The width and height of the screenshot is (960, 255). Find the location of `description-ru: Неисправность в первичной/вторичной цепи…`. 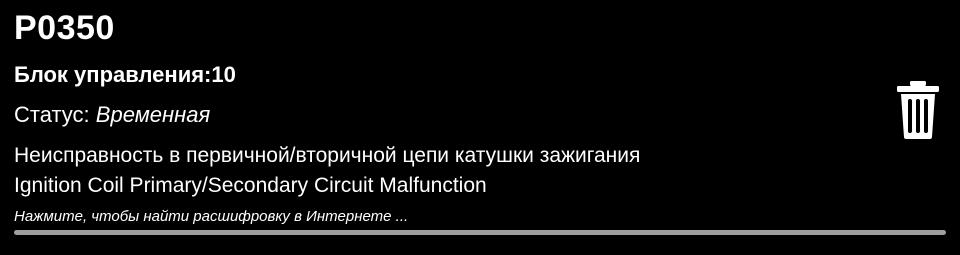

description-ru: Неисправность в первичной/вторичной цепи… is located at coordinates (327, 155).